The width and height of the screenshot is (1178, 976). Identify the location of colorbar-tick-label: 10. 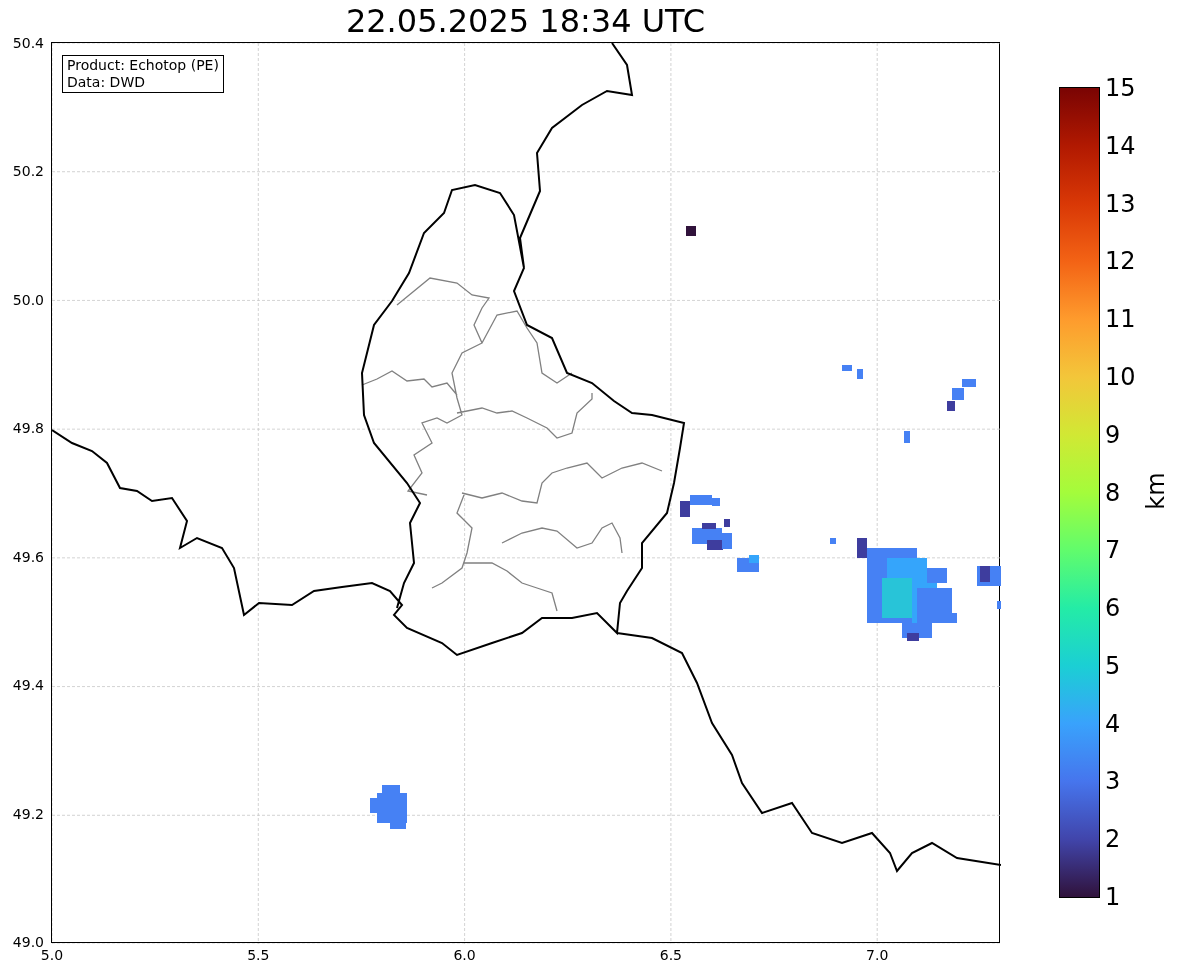
(1120, 376).